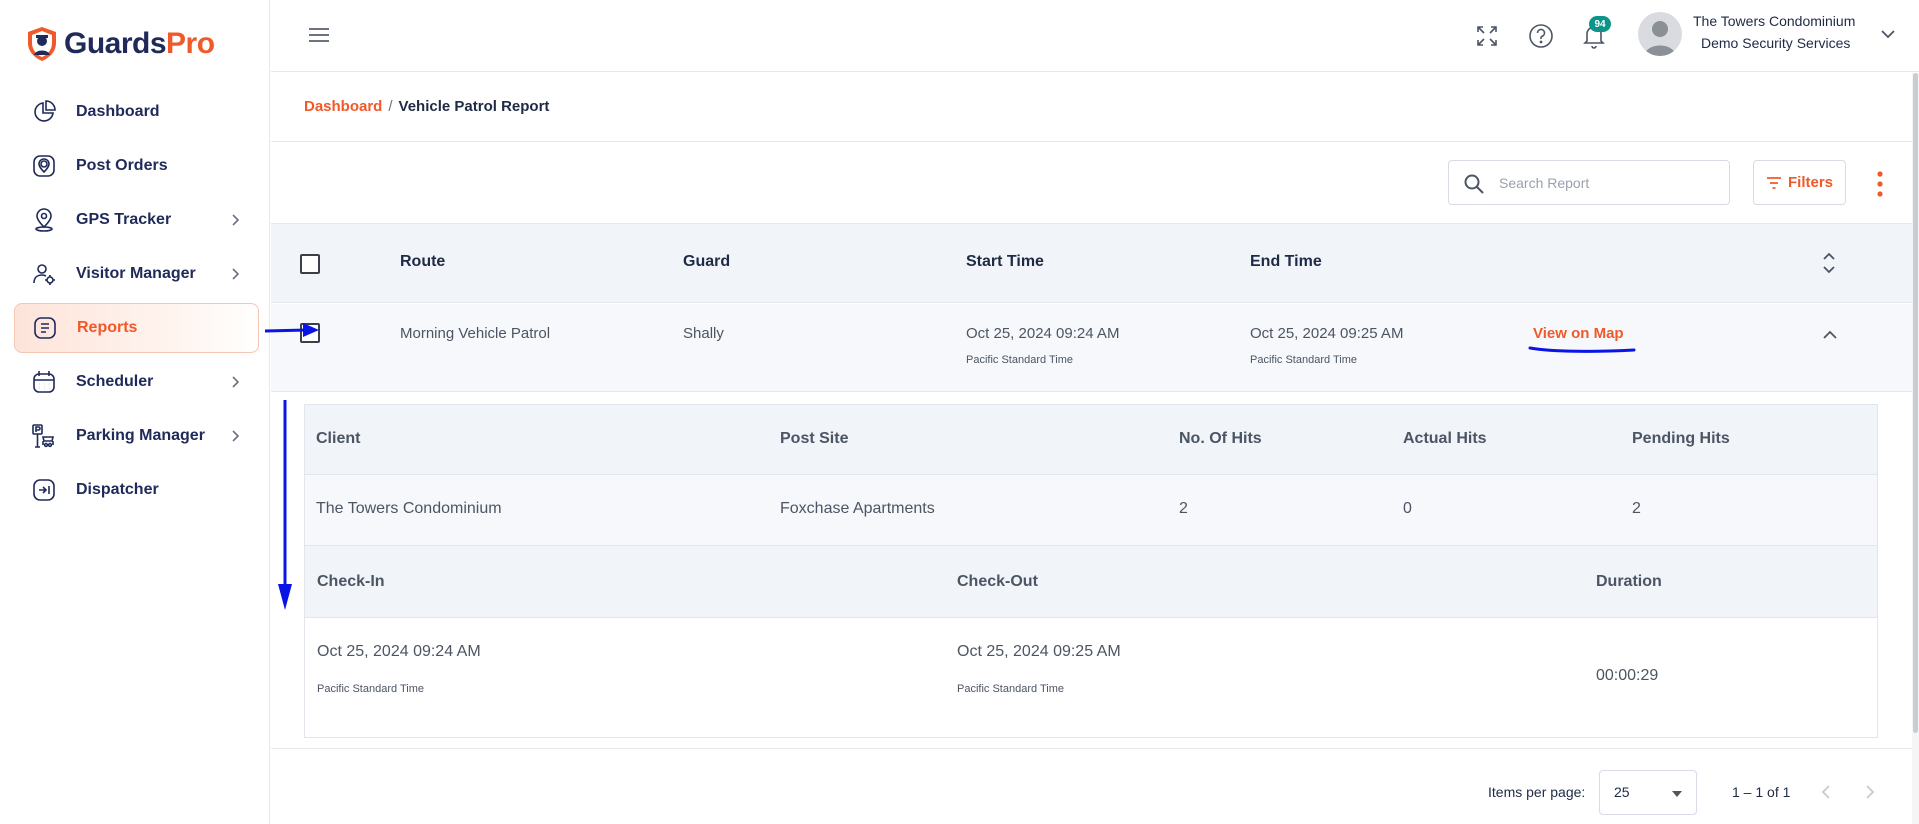 This screenshot has height=824, width=1919. What do you see at coordinates (1303, 360) in the screenshot?
I see `cell-end-timezone: Pacific Standard Time` at bounding box center [1303, 360].